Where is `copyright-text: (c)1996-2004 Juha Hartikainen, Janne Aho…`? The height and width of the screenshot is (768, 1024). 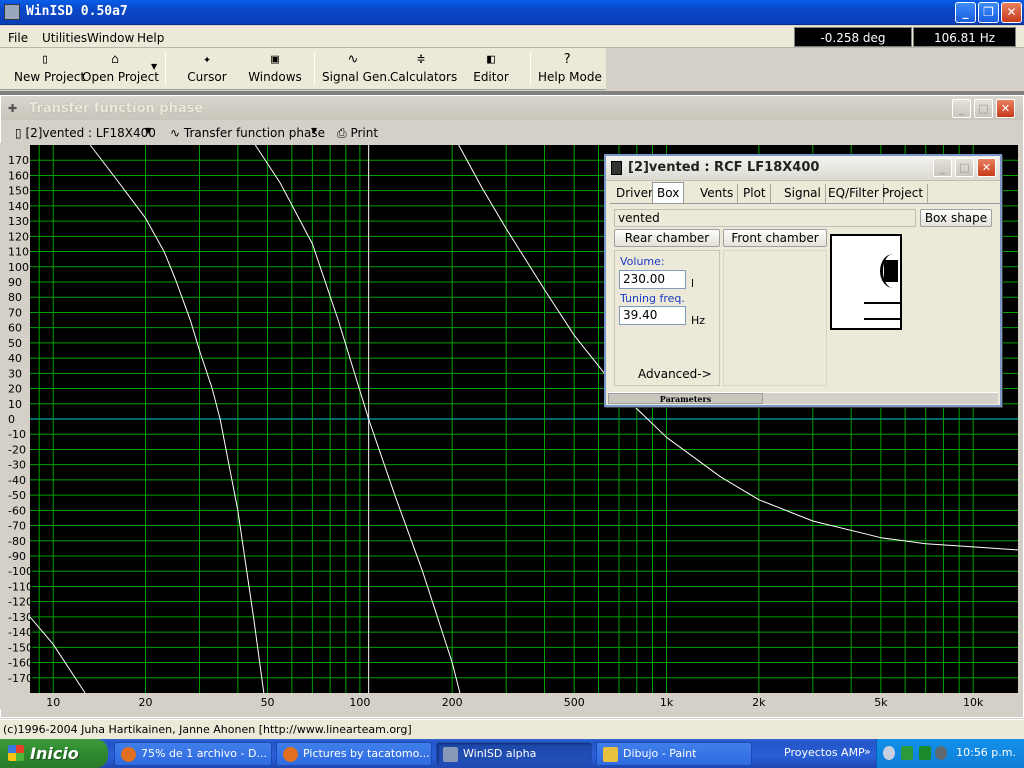
copyright-text: (c)1996-2004 Juha Hartikainen, Janne Aho… is located at coordinates (207, 729).